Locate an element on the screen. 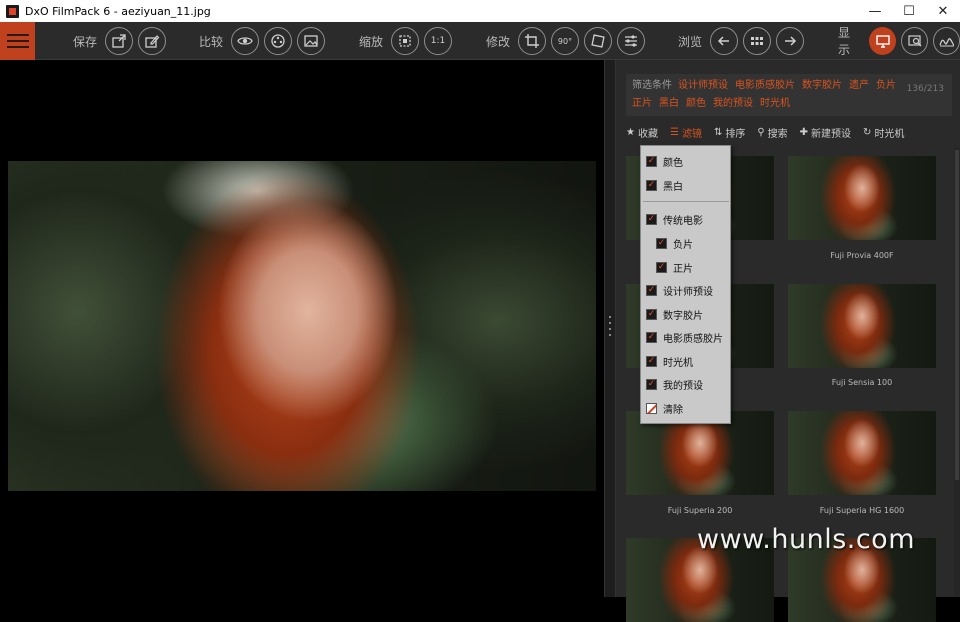  zoom-1to1-button: 1:1 is located at coordinates (438, 41).